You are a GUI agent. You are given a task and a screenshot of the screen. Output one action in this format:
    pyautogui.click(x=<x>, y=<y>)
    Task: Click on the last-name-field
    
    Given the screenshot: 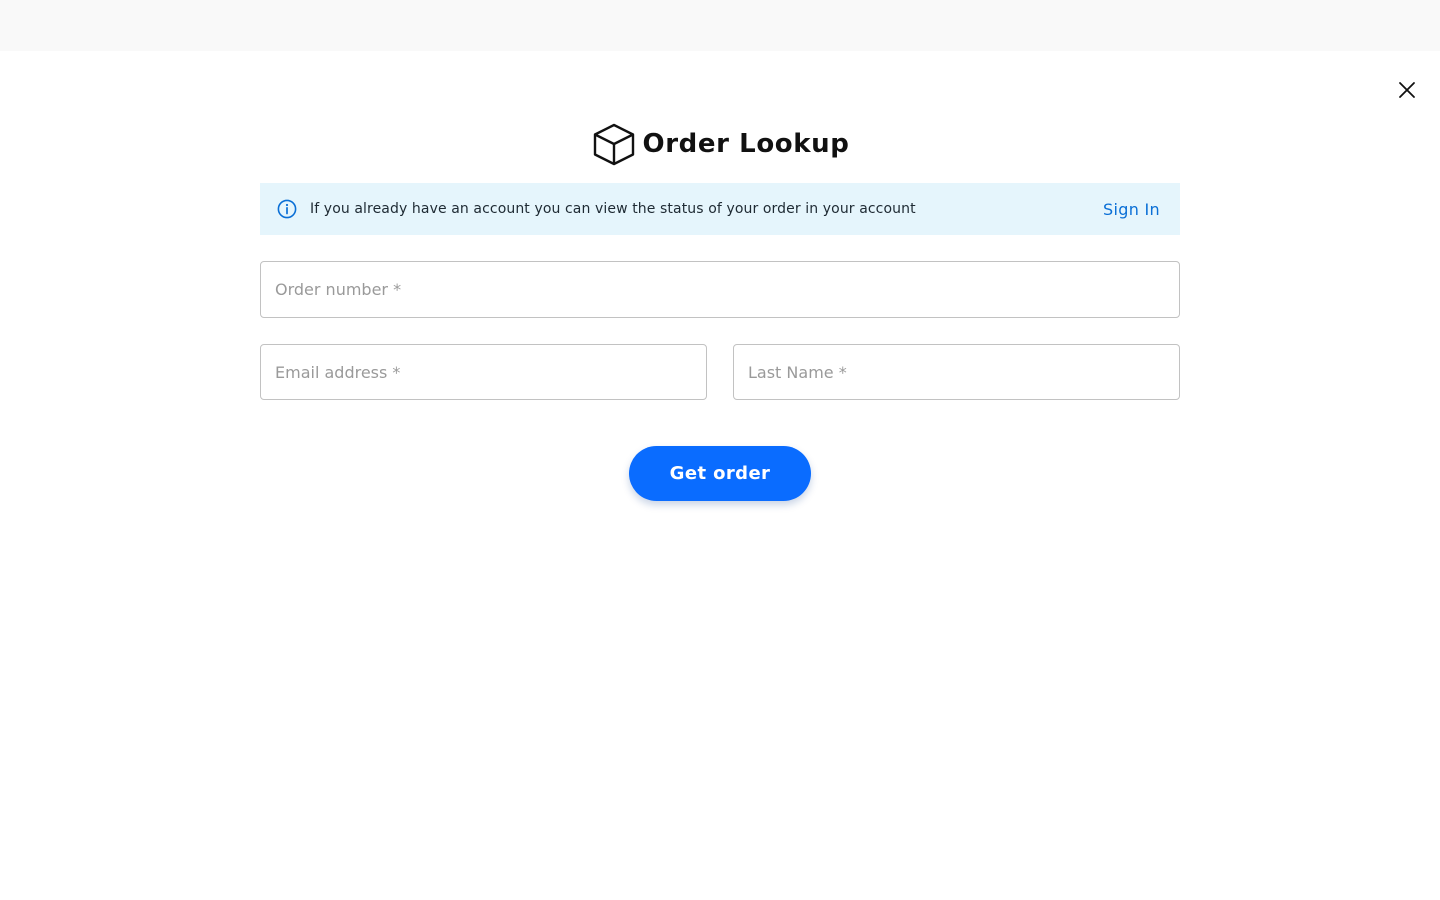 What is the action you would take?
    pyautogui.click(x=956, y=372)
    